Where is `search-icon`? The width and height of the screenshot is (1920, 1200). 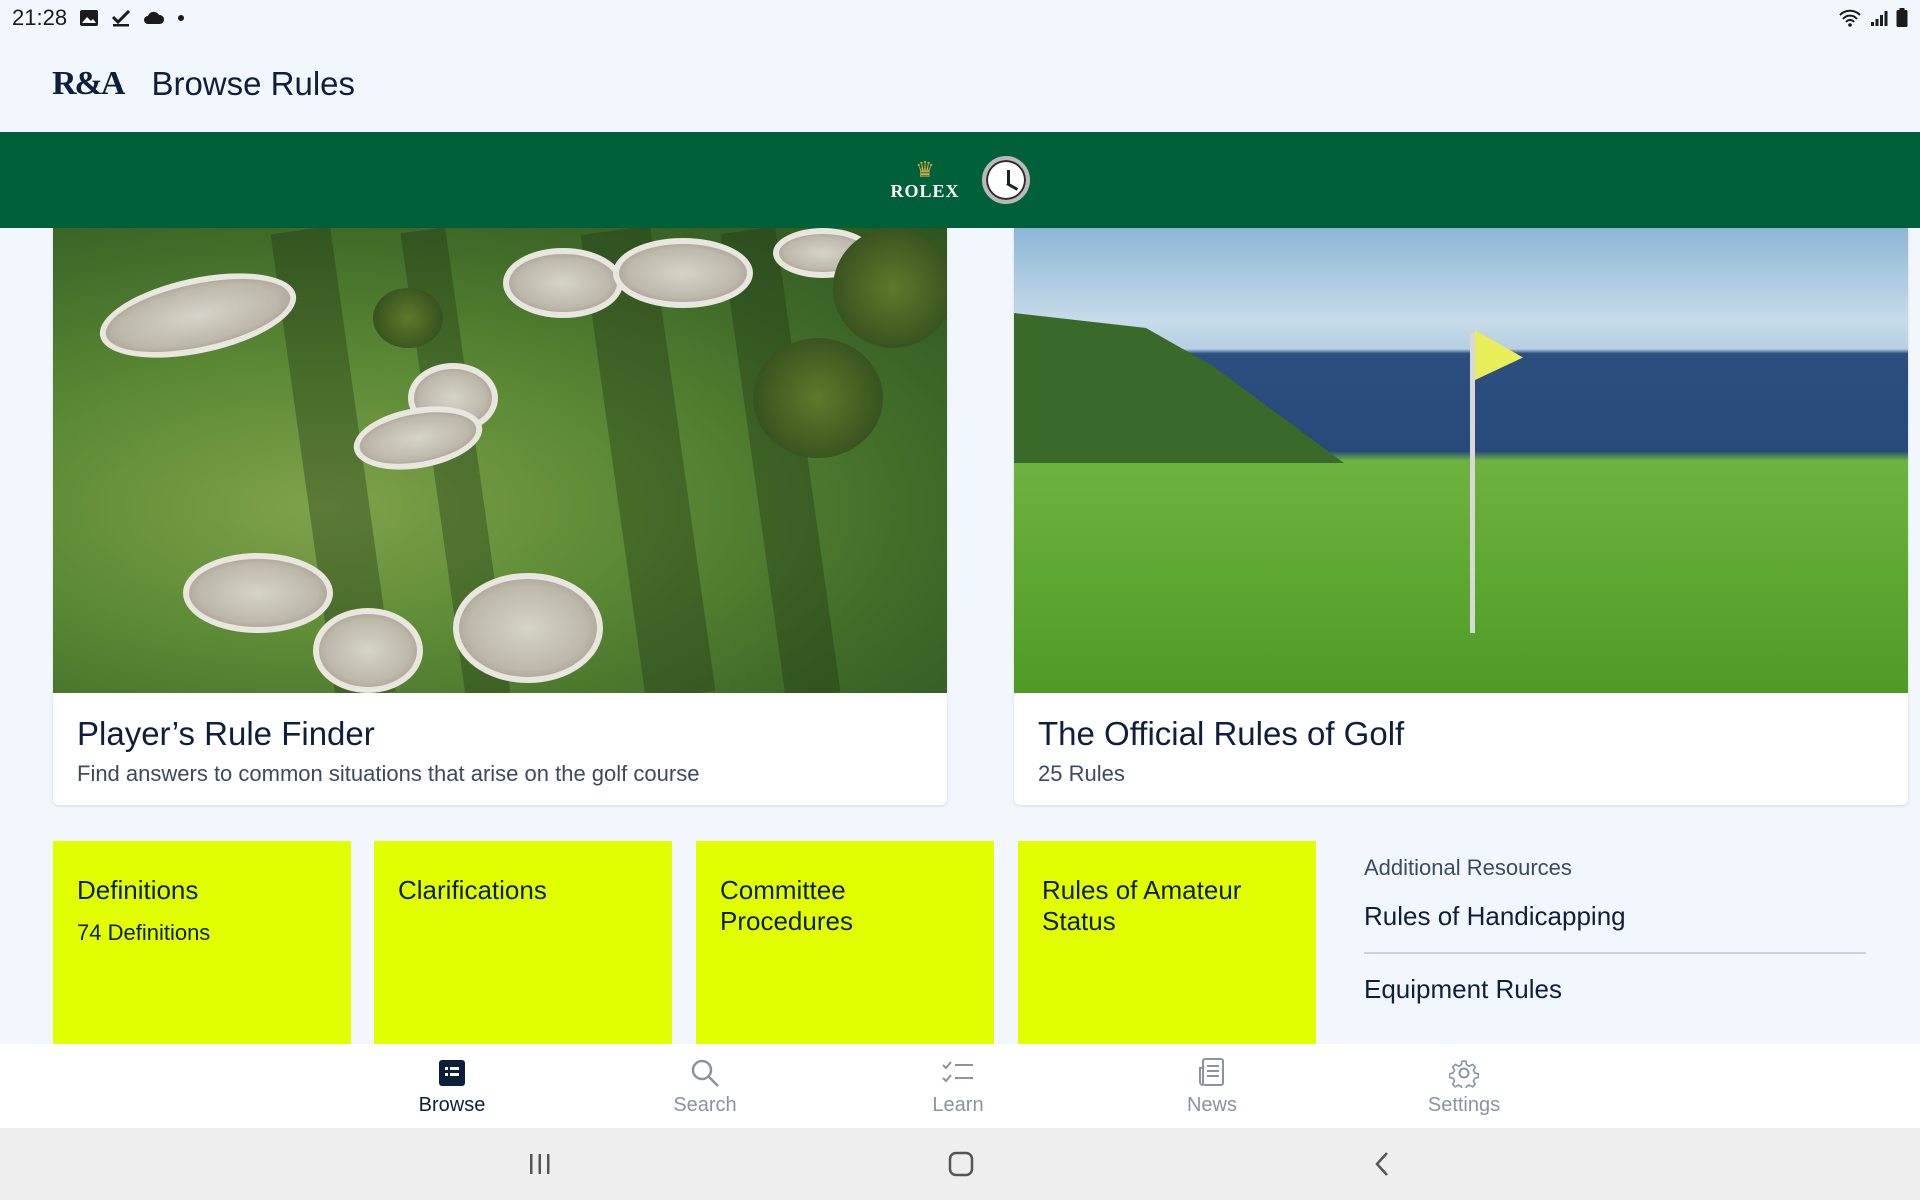
search-icon is located at coordinates (705, 1073).